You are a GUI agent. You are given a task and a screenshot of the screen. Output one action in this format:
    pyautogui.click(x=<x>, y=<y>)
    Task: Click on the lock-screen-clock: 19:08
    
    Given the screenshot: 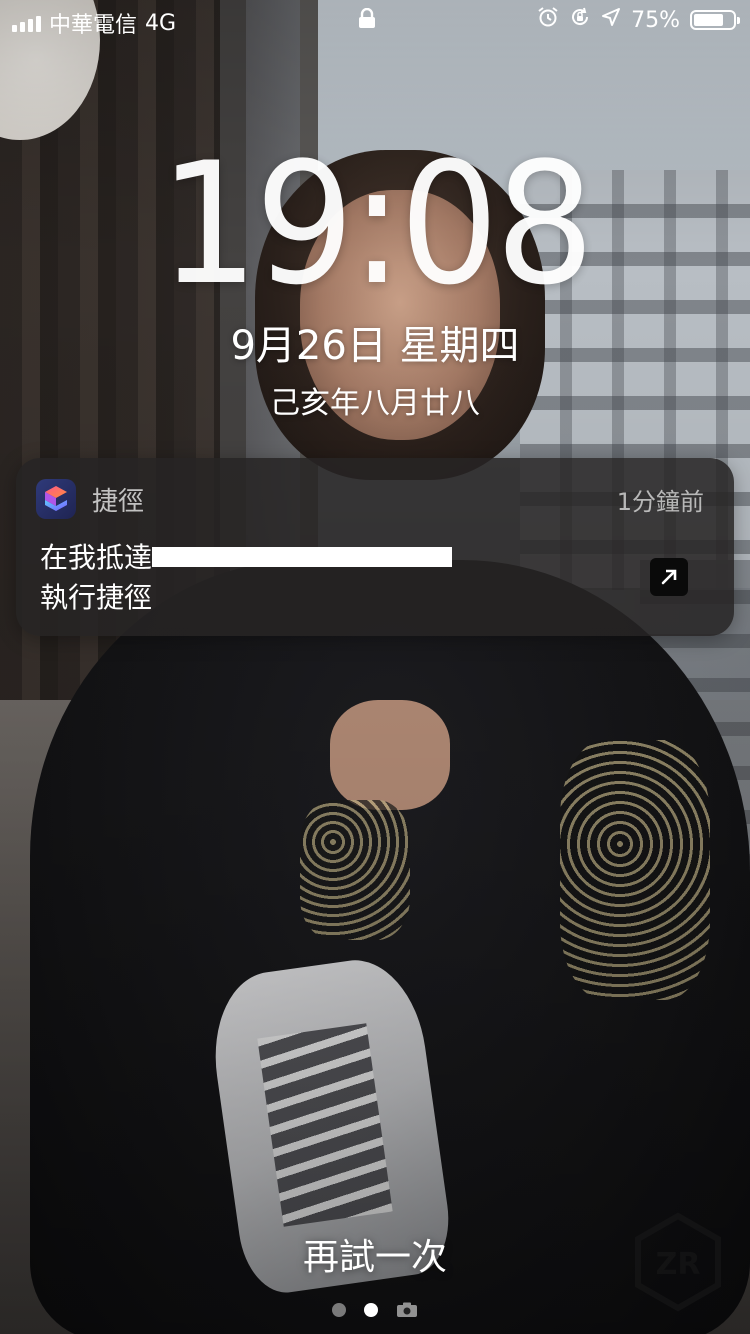 What is the action you would take?
    pyautogui.click(x=375, y=224)
    